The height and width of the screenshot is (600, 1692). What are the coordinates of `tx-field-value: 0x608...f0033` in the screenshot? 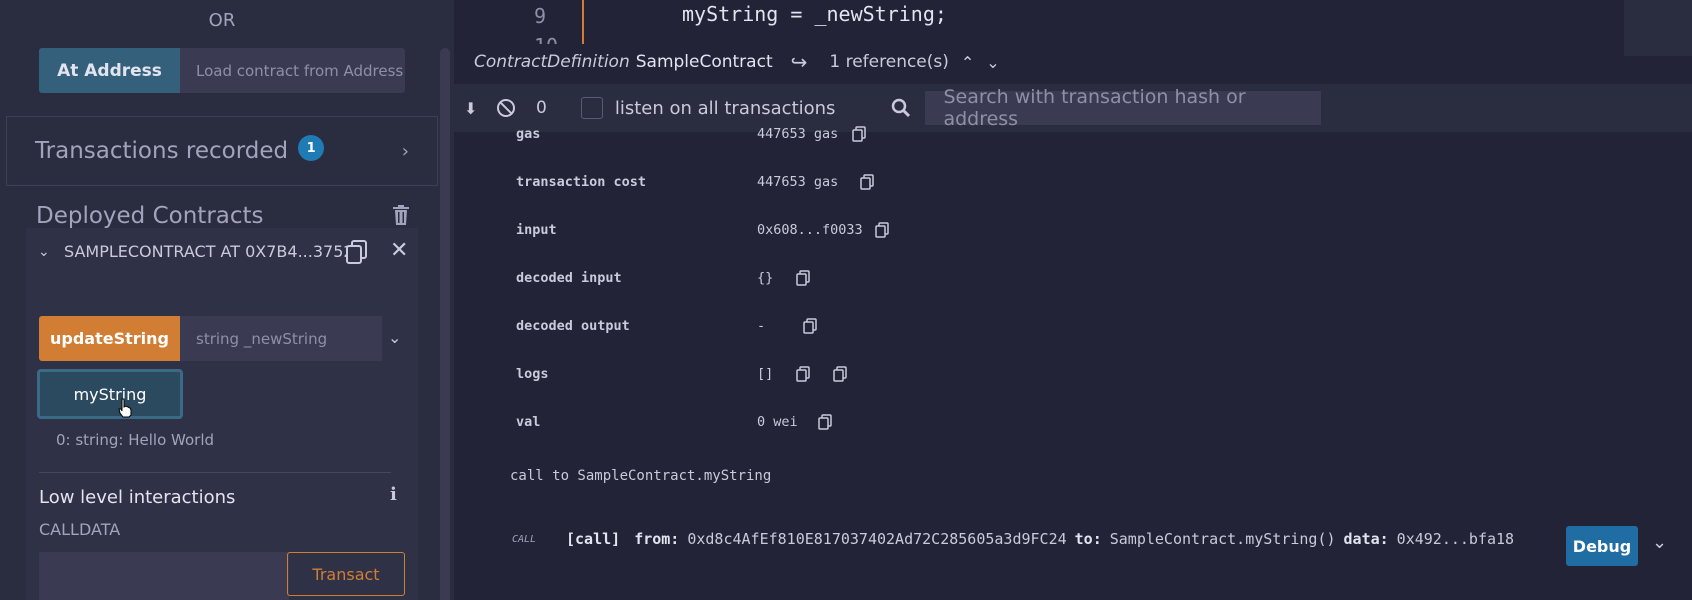 It's located at (810, 230).